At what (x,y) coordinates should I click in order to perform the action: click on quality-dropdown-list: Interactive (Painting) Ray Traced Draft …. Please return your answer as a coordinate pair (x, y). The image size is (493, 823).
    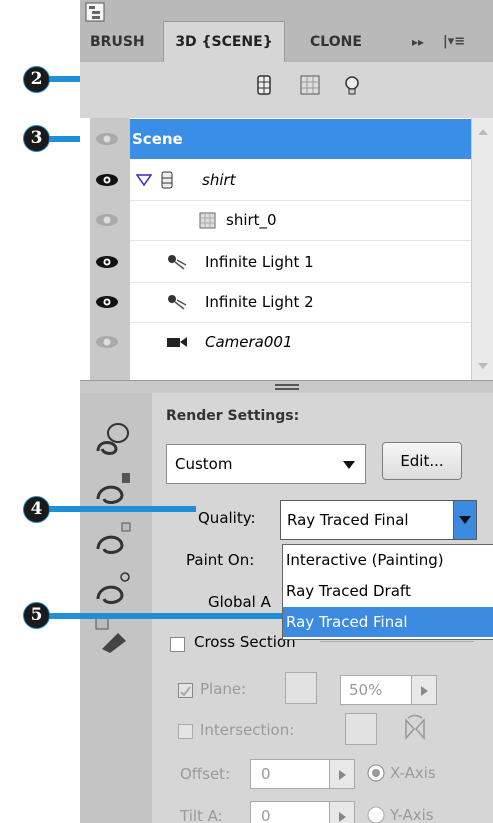
    Looking at the image, I should click on (387, 592).